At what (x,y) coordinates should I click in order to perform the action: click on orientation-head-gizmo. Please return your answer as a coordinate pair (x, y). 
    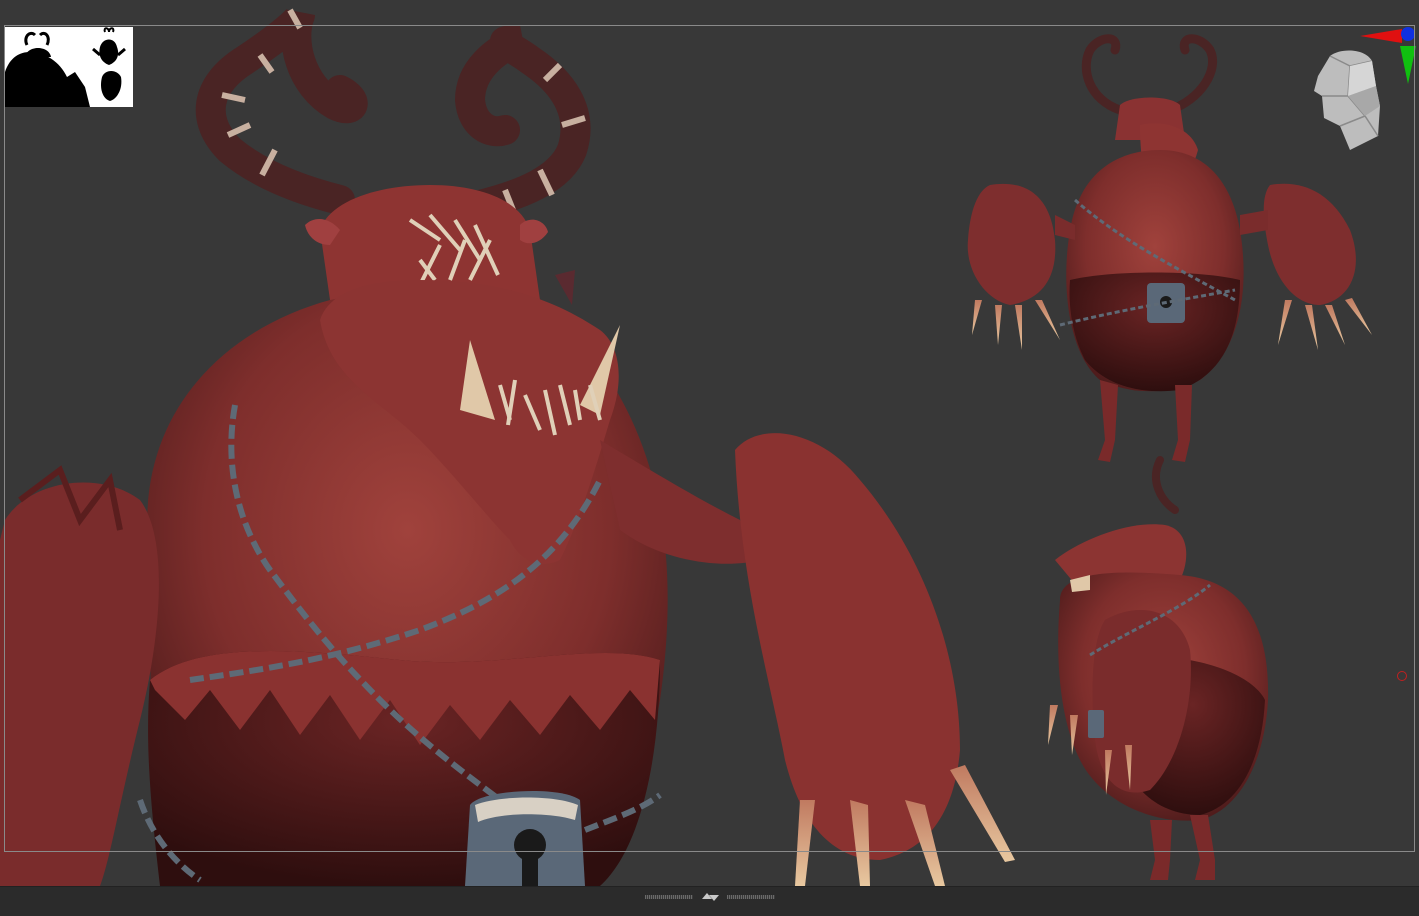
    Looking at the image, I should click on (1364, 89).